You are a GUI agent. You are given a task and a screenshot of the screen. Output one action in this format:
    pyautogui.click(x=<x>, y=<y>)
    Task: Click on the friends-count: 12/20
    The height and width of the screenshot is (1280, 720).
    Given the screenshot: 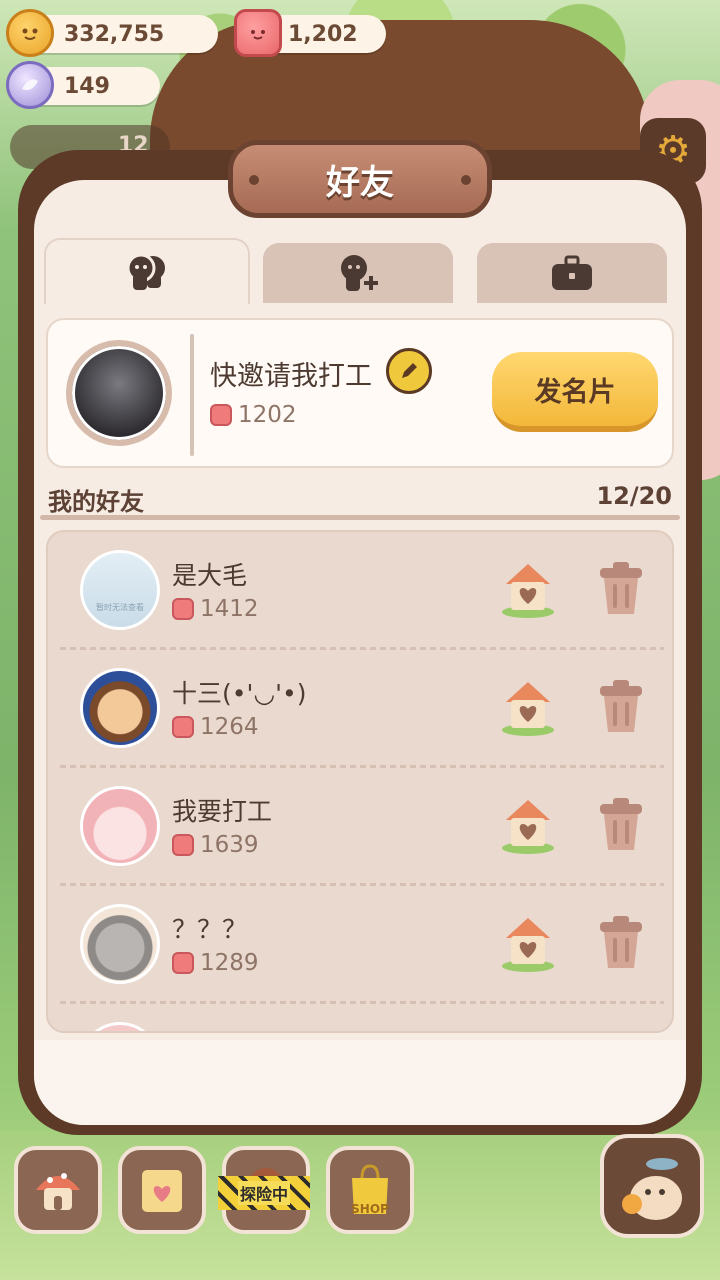 What is the action you would take?
    pyautogui.click(x=634, y=496)
    